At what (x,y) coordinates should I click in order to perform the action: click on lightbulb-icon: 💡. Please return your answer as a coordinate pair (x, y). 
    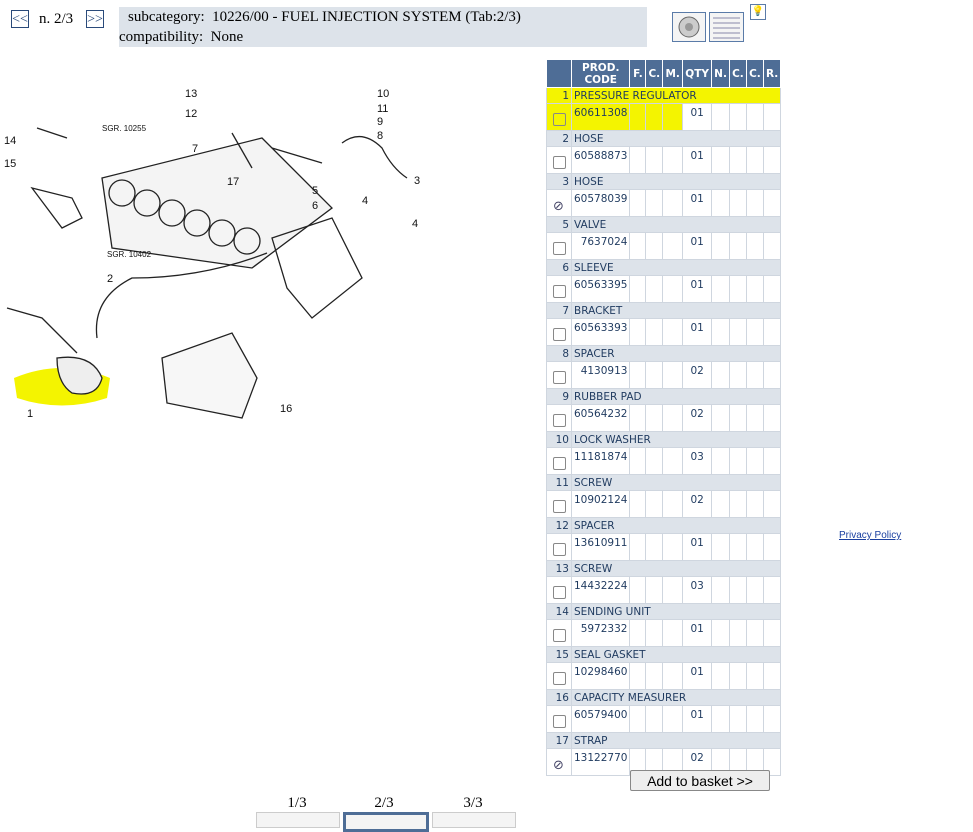
    Looking at the image, I should click on (758, 12).